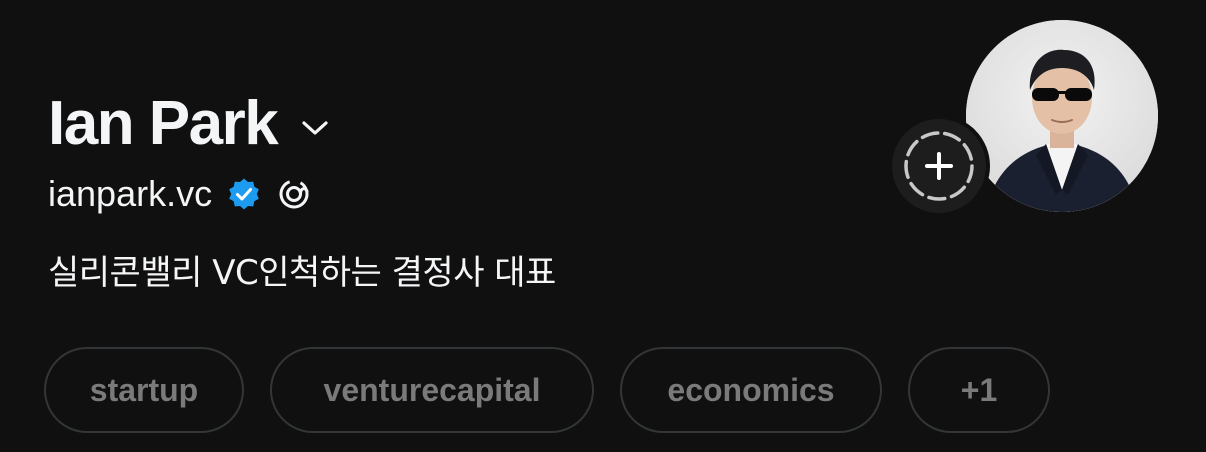 The width and height of the screenshot is (1206, 452). I want to click on handle-row: ianpark.vc, so click(180, 194).